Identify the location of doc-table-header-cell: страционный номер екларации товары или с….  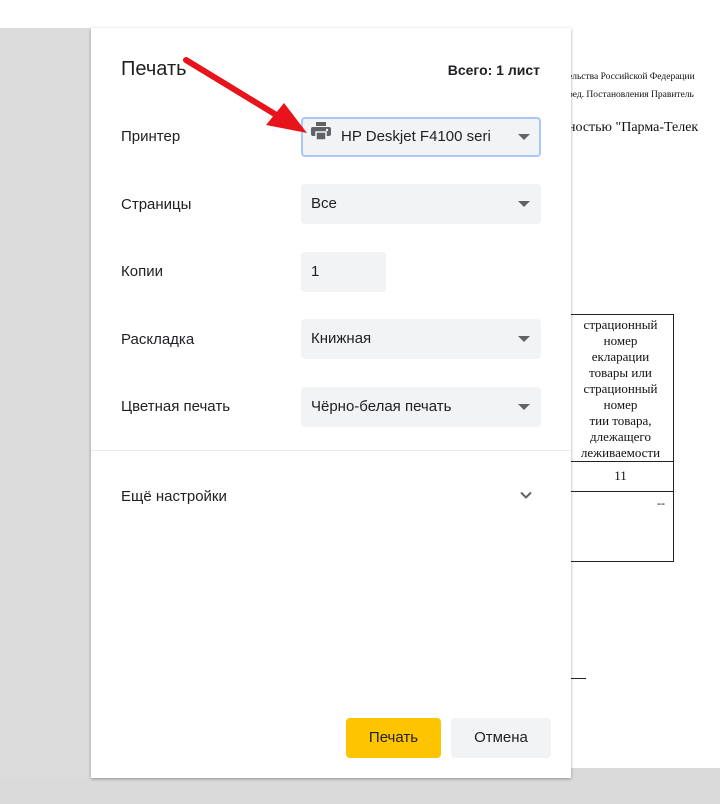
(621, 388).